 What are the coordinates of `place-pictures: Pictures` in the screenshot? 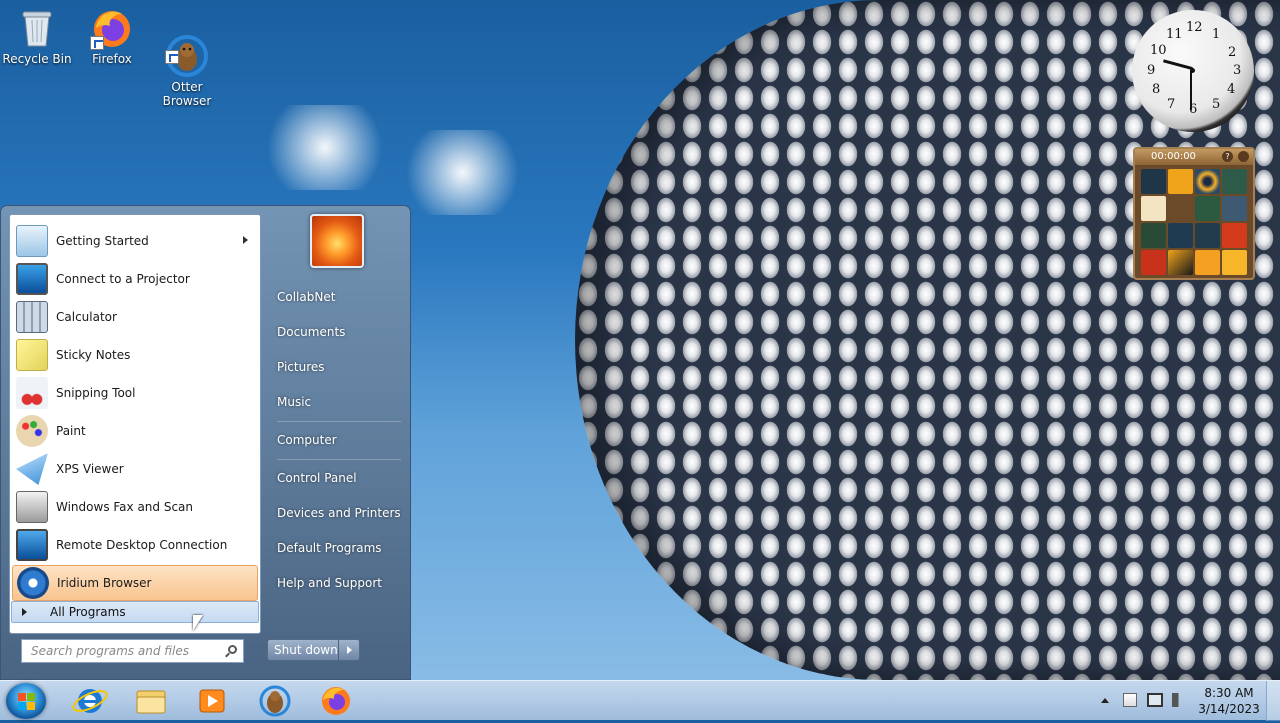 It's located at (301, 367).